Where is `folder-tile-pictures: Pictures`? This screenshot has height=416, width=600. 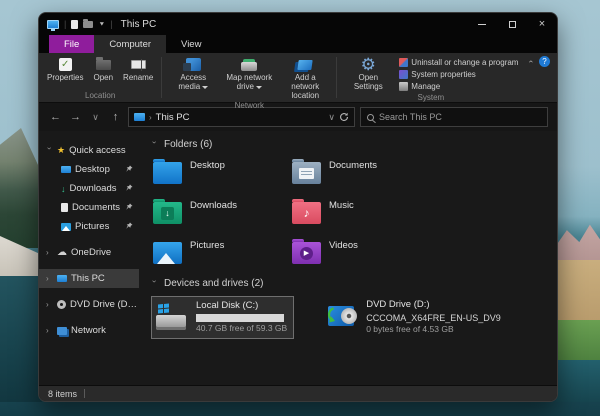 folder-tile-pictures: Pictures is located at coordinates (220, 253).